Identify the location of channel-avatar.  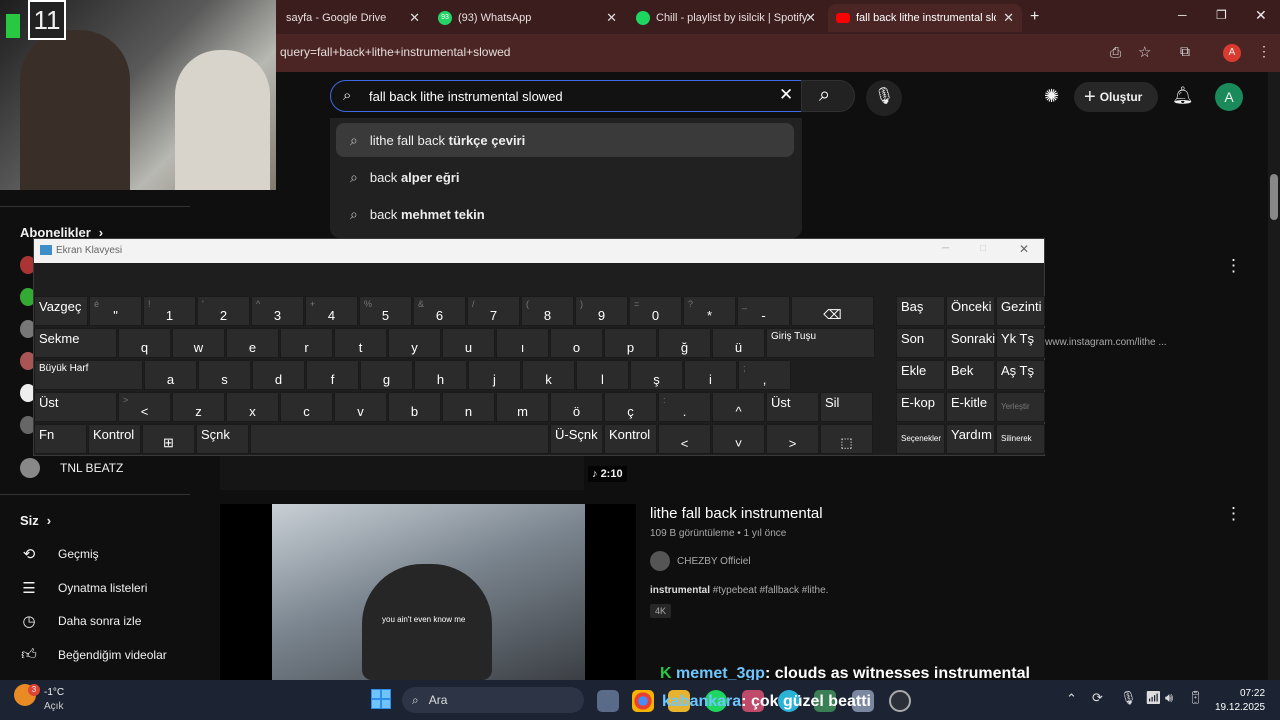
(660, 561).